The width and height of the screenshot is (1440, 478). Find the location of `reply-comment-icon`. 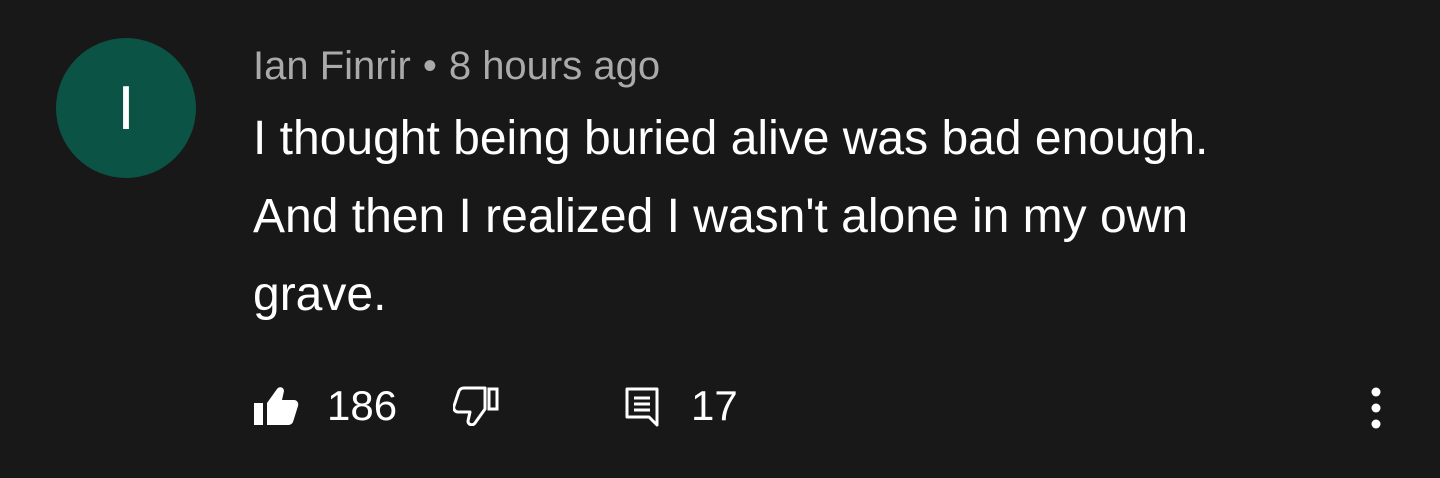

reply-comment-icon is located at coordinates (643, 406).